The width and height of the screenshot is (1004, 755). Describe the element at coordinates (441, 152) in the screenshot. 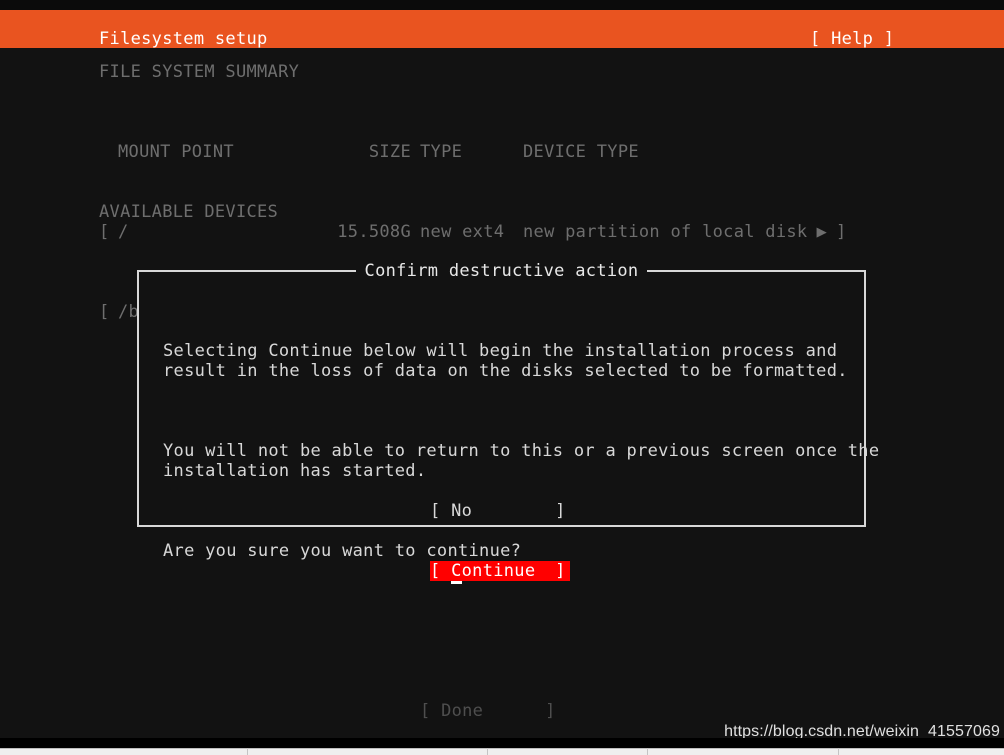

I see `column-header-type: TYPE` at that location.